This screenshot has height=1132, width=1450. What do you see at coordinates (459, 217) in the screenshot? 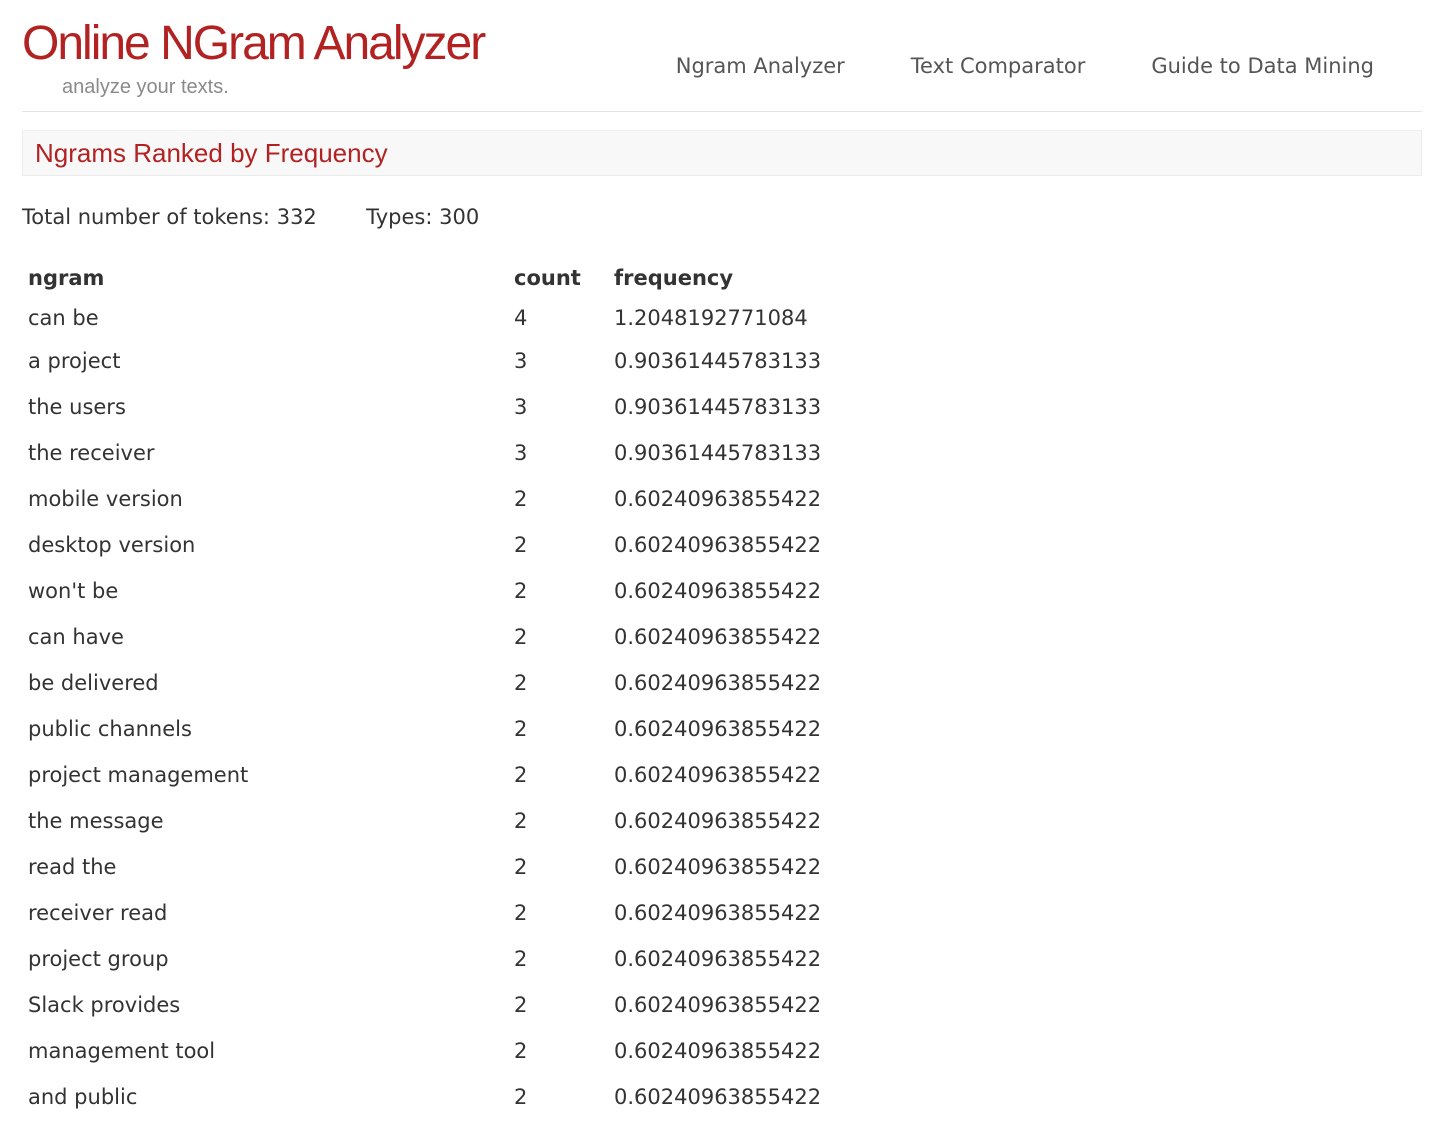
I see `types-value: 300` at bounding box center [459, 217].